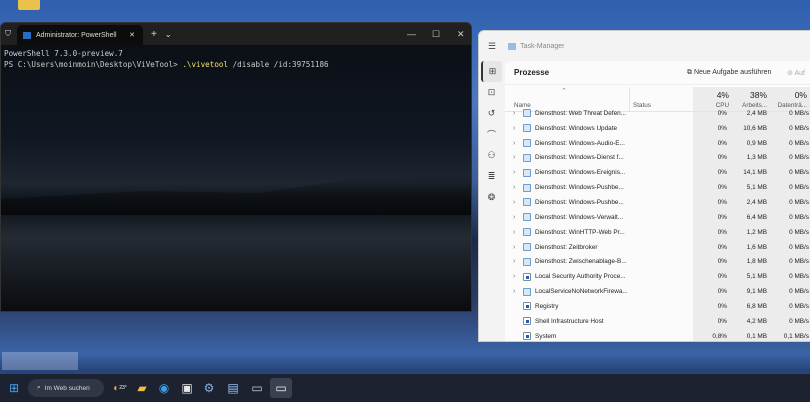 Image resolution: width=810 pixels, height=402 pixels. What do you see at coordinates (756, 158) in the screenshot?
I see `process-memory: 1,3 MB` at bounding box center [756, 158].